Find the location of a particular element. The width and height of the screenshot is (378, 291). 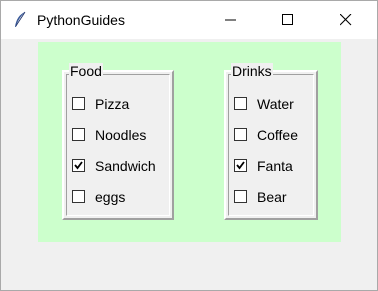

bear-checkbox is located at coordinates (240, 196).